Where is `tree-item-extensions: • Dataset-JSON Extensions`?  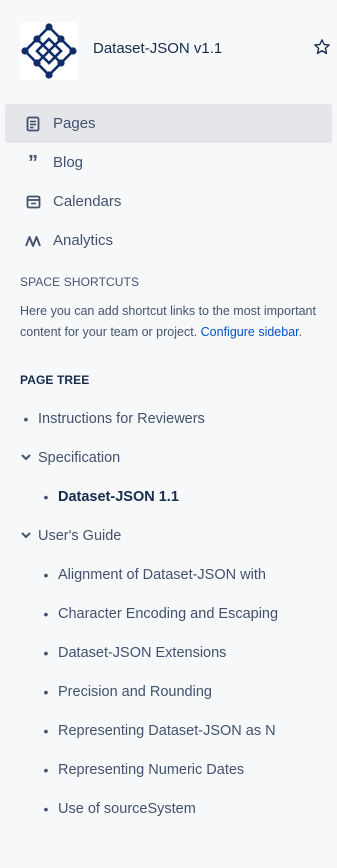 tree-item-extensions: • Dataset-JSON Extensions is located at coordinates (168, 652).